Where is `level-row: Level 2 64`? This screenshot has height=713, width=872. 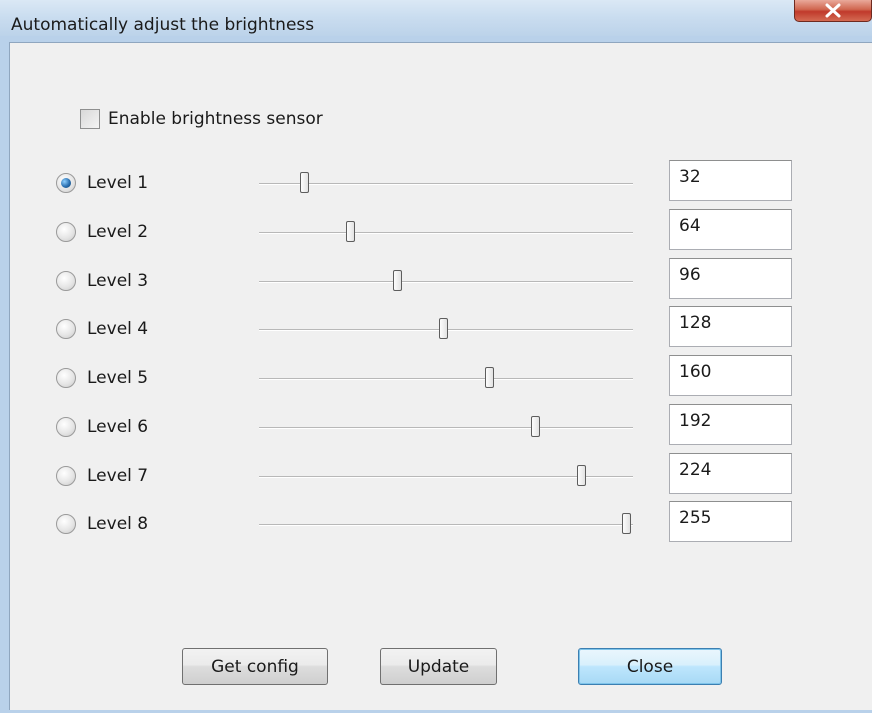
level-row: Level 2 64 is located at coordinates (436, 232).